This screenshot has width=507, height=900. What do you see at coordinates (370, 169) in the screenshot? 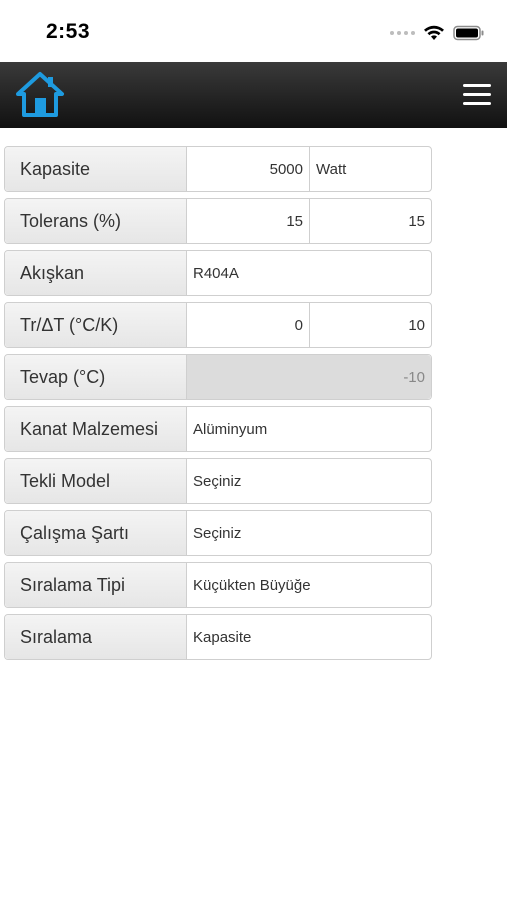
I see `kapasite-unit-select: Watt` at bounding box center [370, 169].